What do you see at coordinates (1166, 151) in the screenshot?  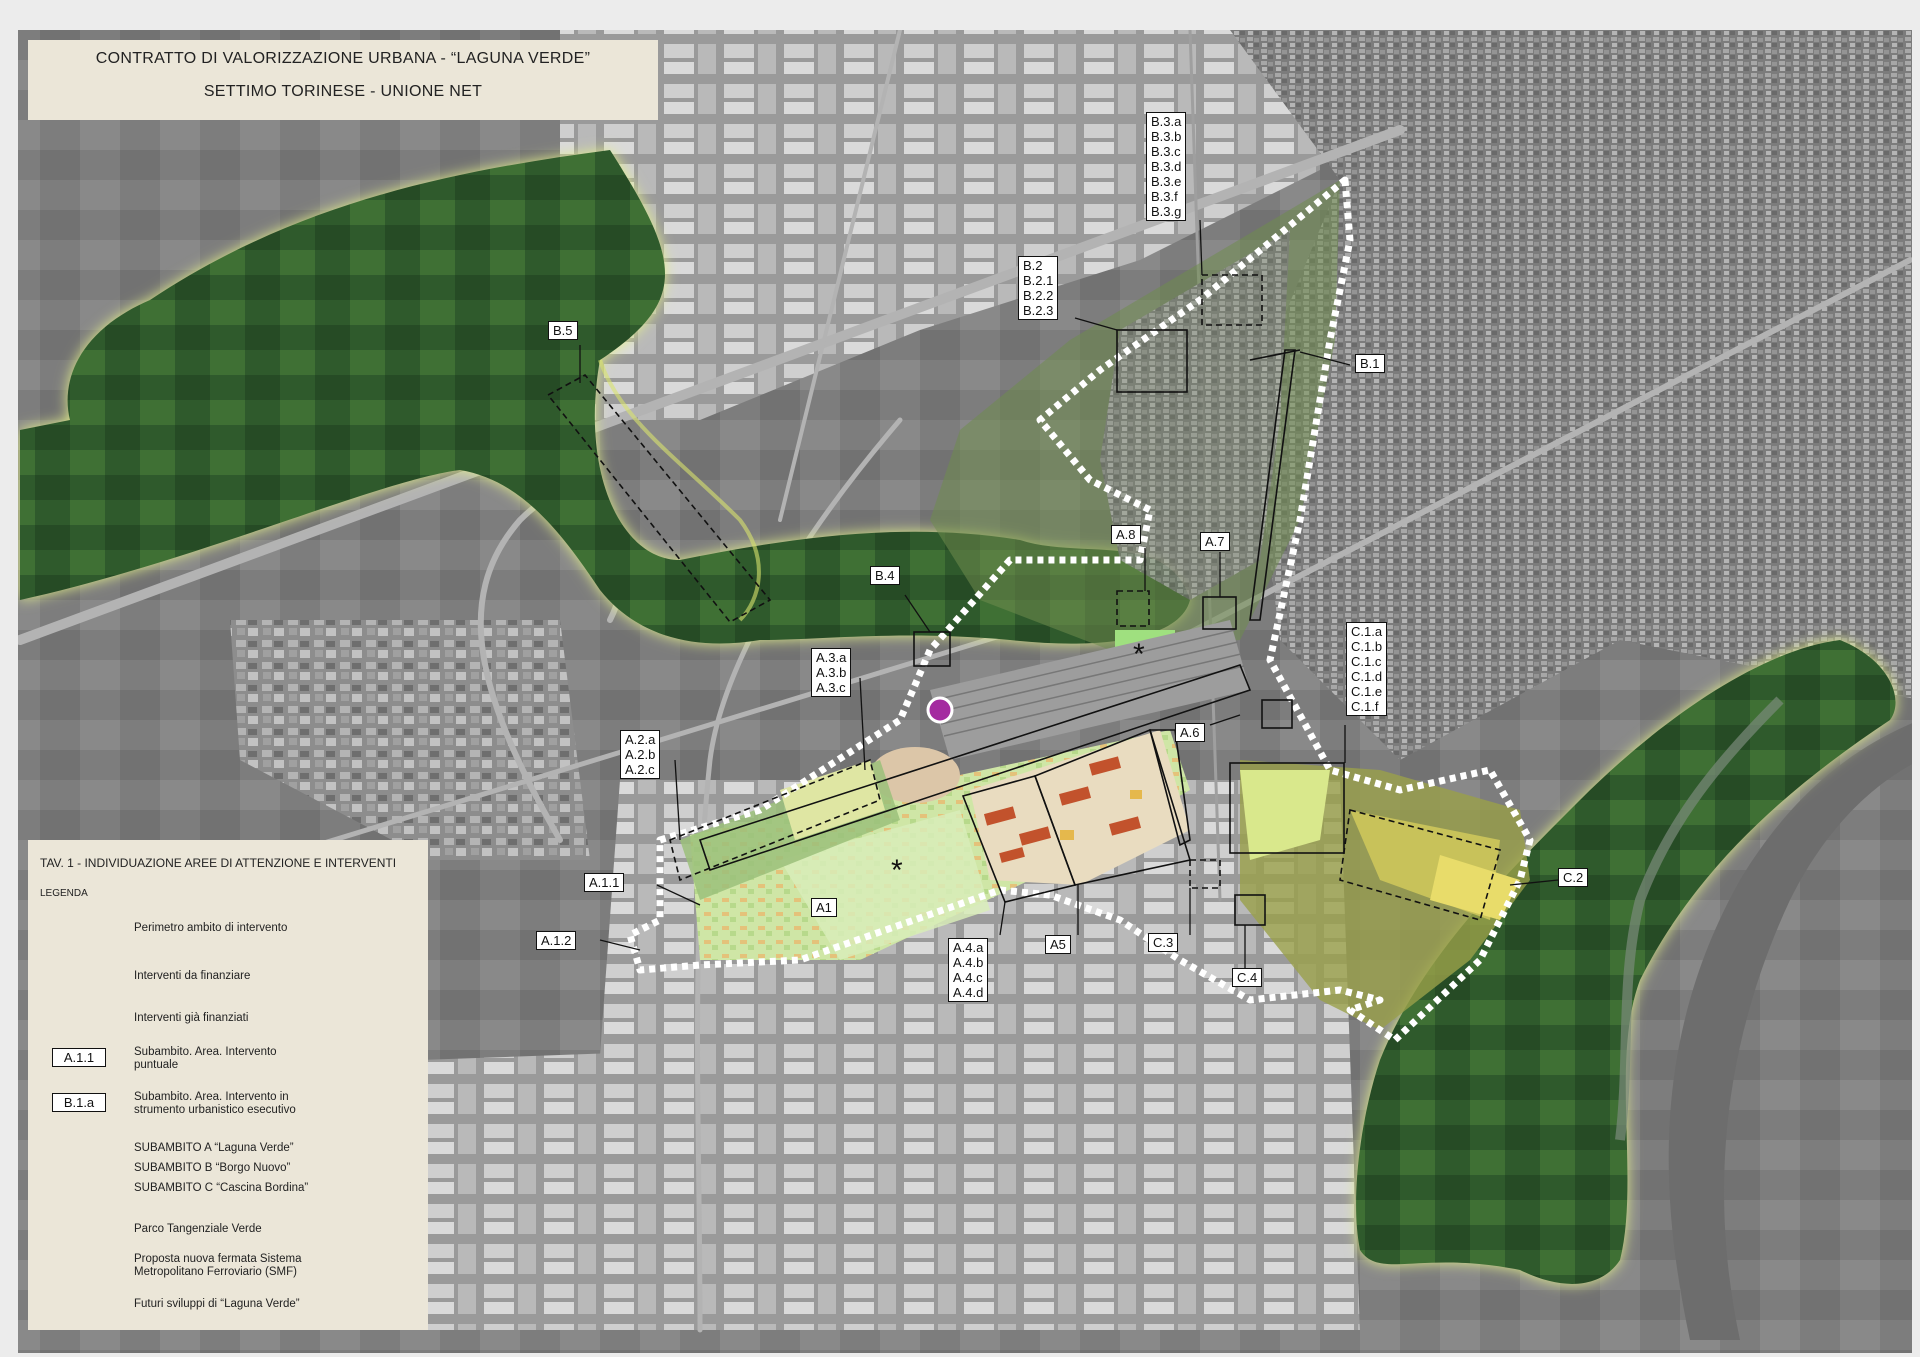 I see `map-label-line: B.3.c` at bounding box center [1166, 151].